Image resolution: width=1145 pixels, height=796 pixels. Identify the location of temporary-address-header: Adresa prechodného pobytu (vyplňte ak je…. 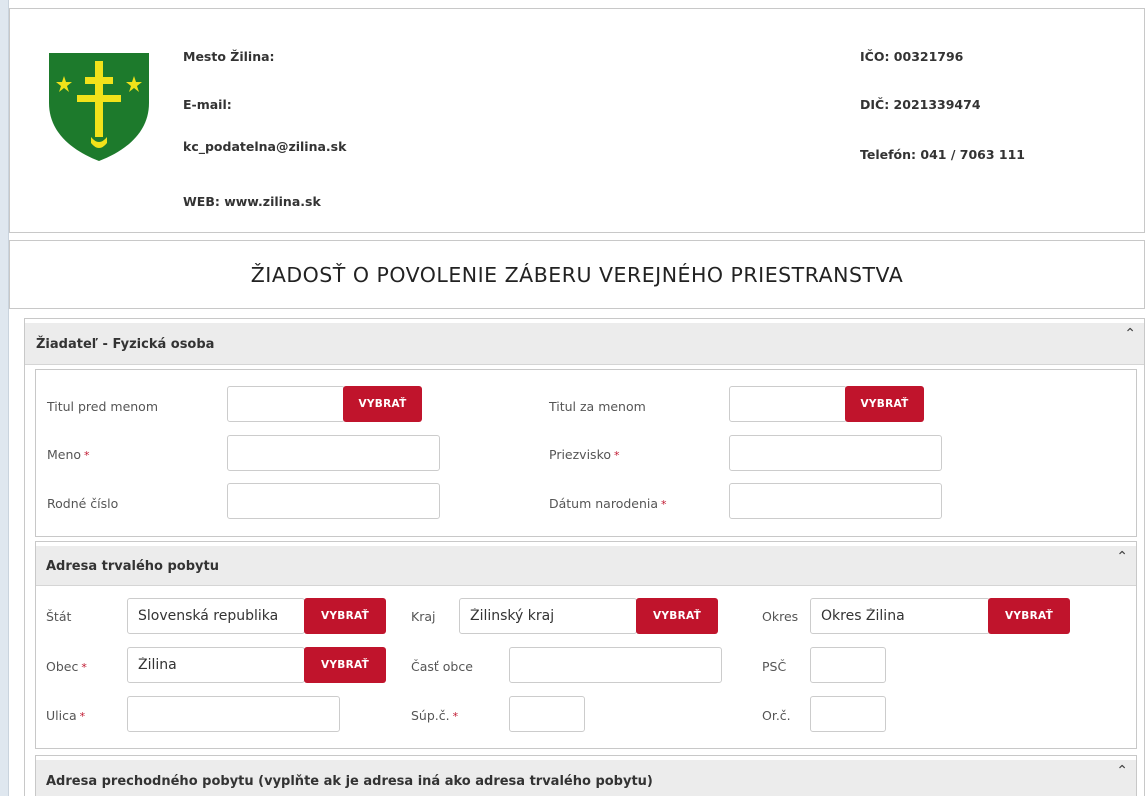
(586, 778).